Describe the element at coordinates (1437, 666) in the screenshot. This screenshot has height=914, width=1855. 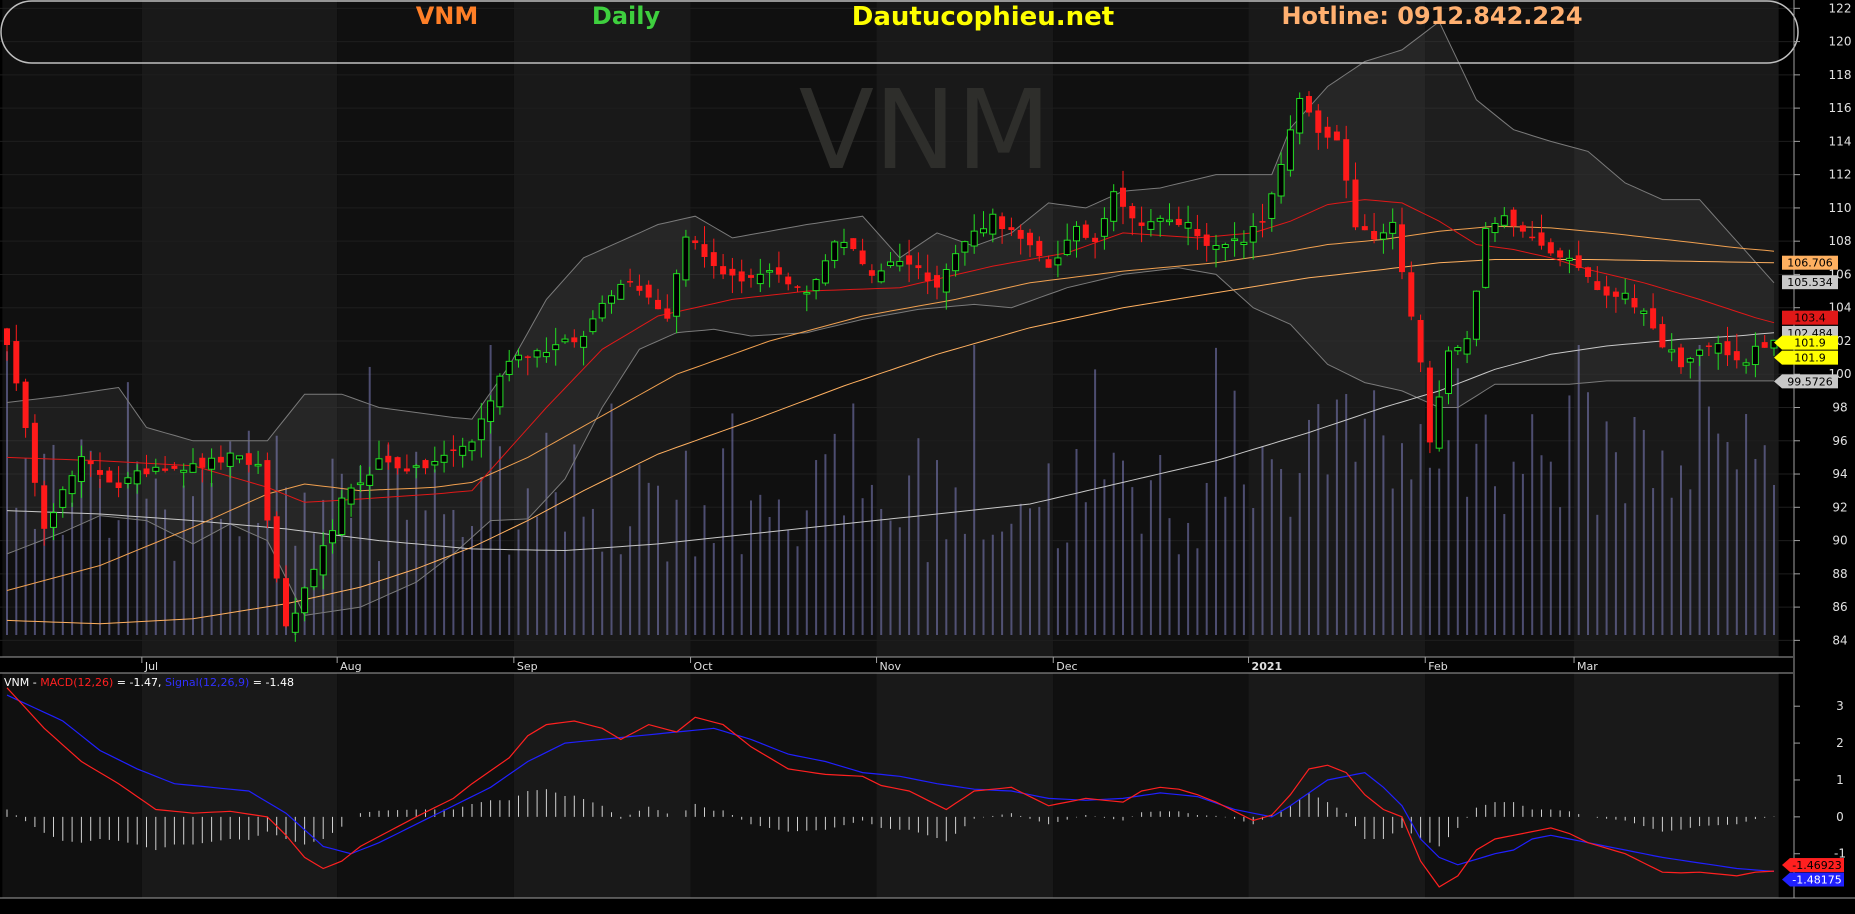
I see `x-tick-label: Feb` at that location.